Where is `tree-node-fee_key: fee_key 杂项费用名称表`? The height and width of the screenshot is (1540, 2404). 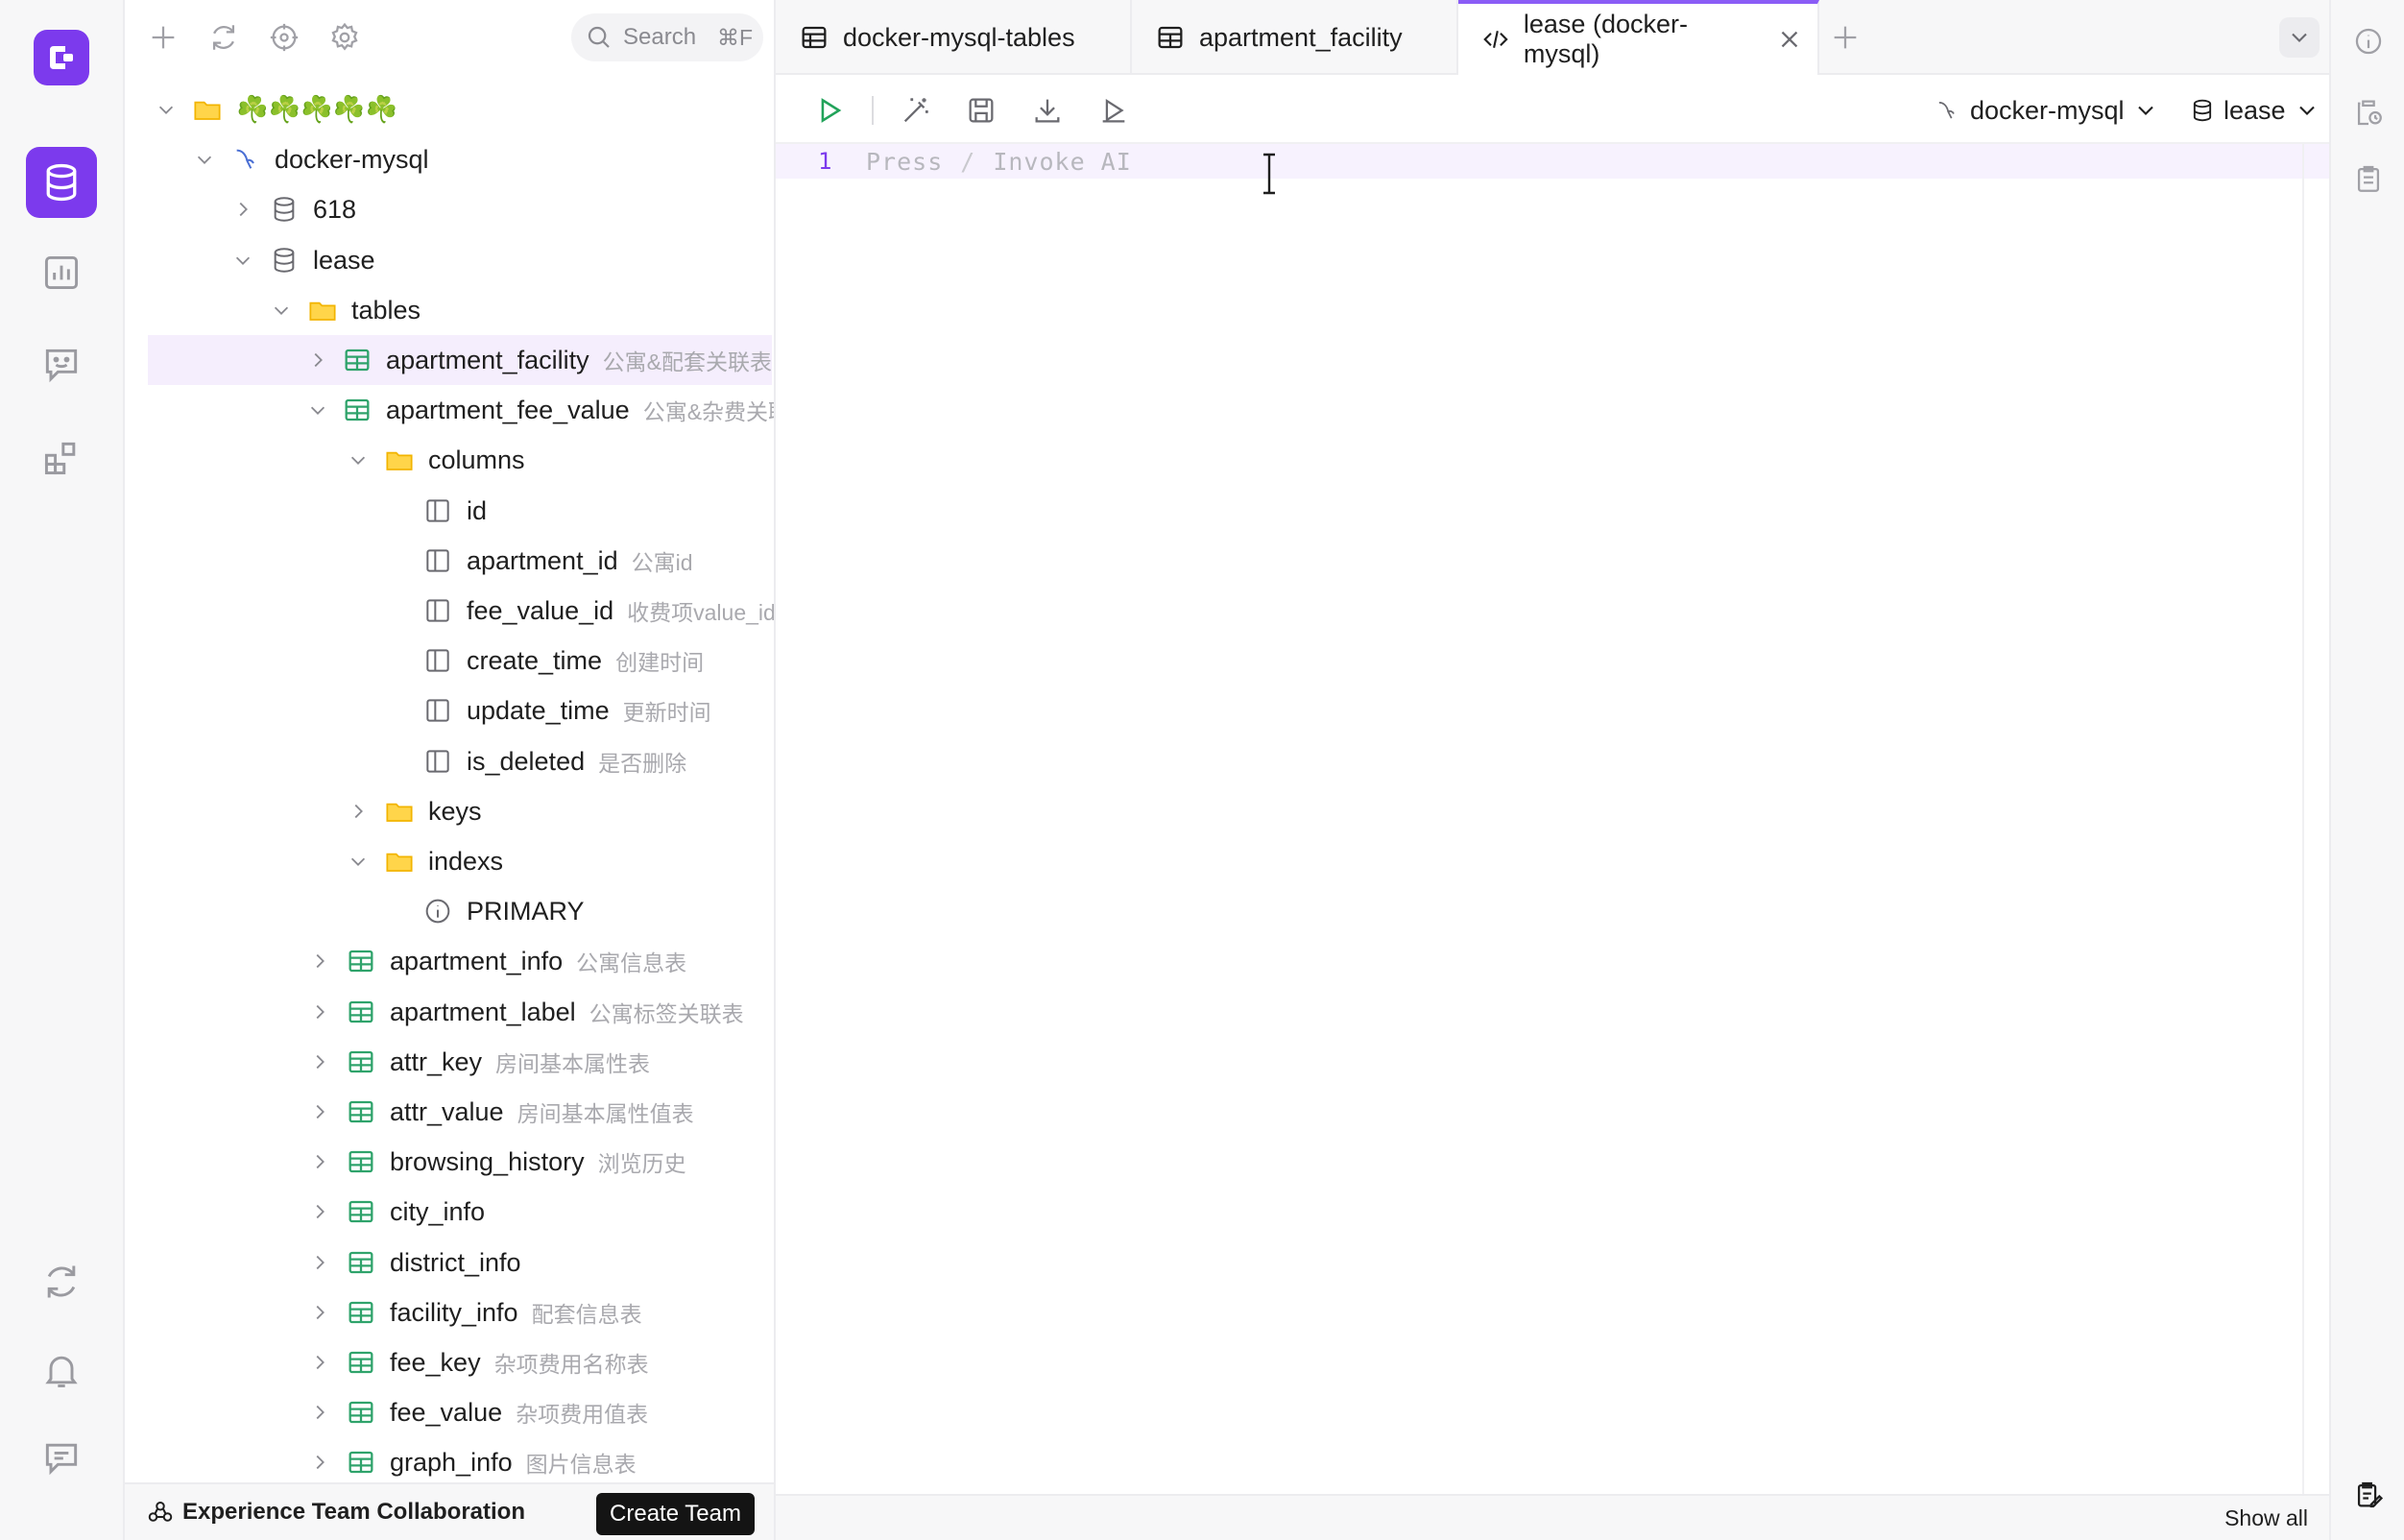 tree-node-fee_key: fee_key 杂项费用名称表 is located at coordinates (449, 1362).